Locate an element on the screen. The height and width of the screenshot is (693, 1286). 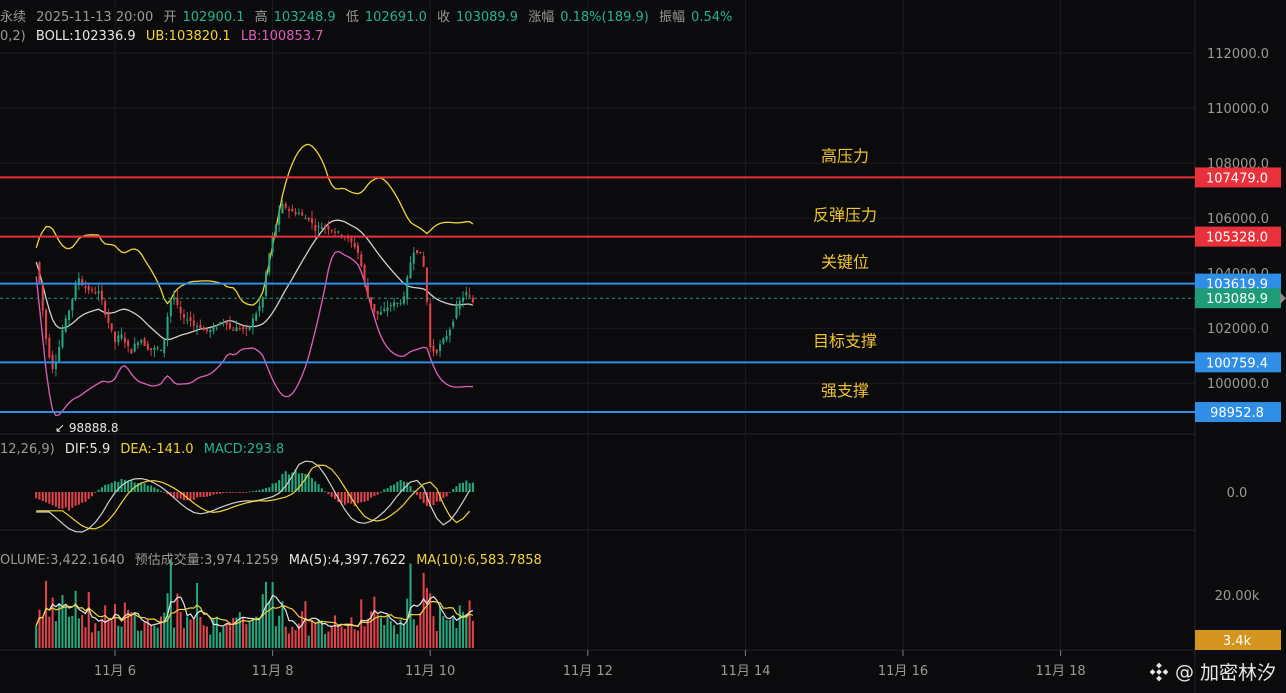
x-tick-label: 11月 10 is located at coordinates (430, 671).